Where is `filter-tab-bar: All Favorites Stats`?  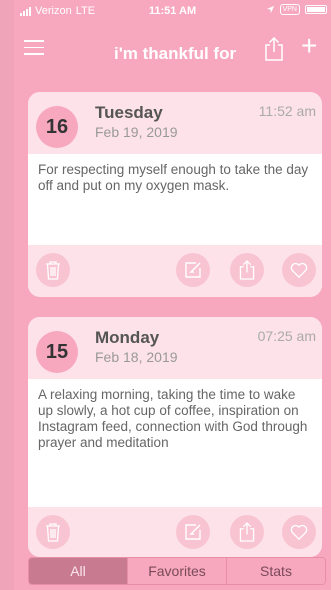 filter-tab-bar: All Favorites Stats is located at coordinates (177, 571).